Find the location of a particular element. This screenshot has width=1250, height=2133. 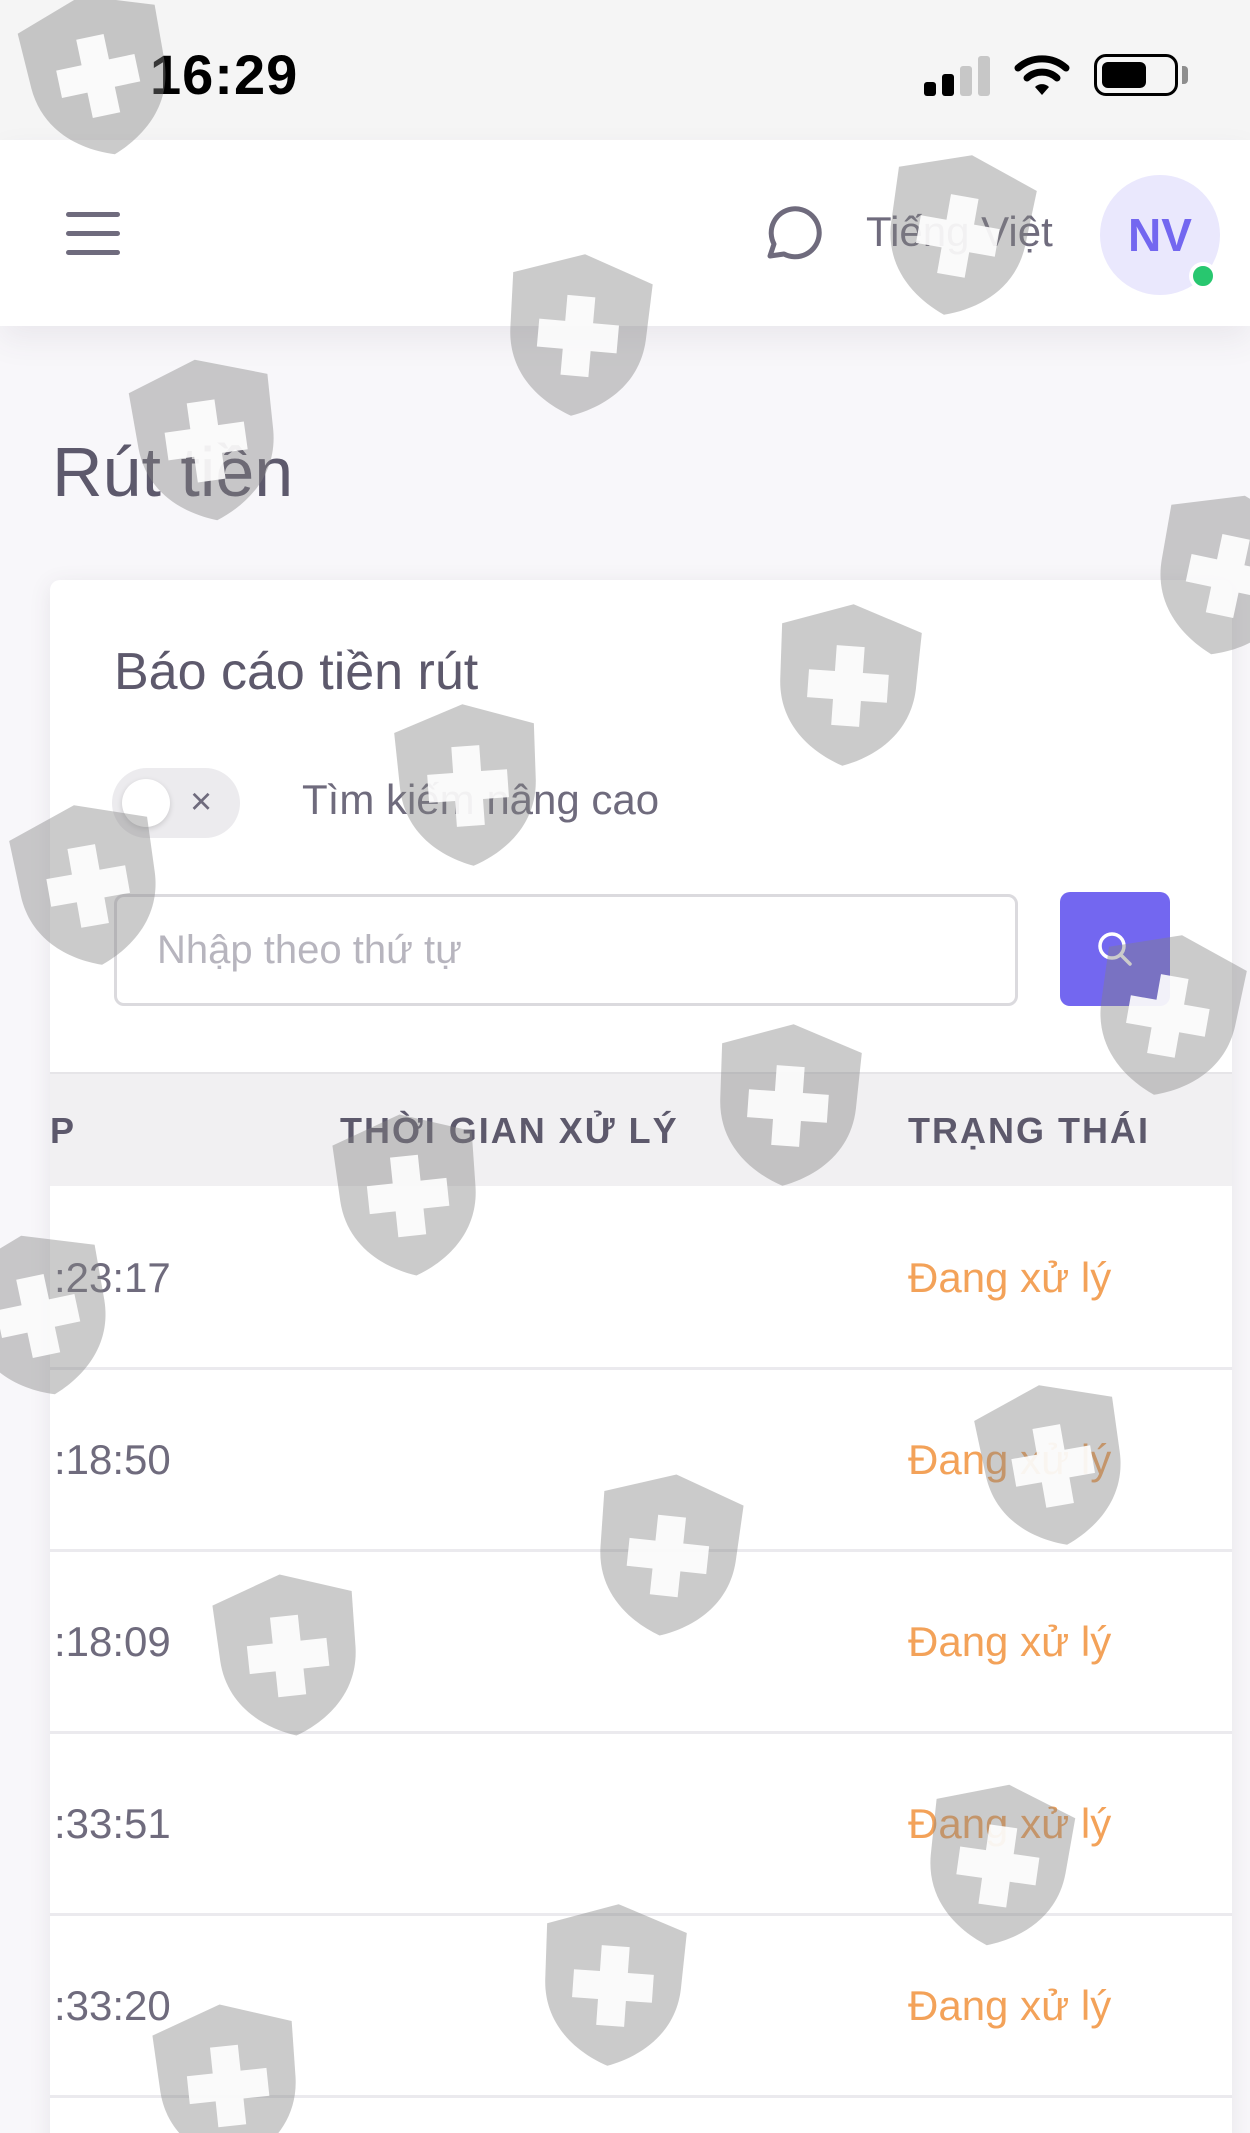

column-header-processing-time: THỜI GIAN XỬ LÝ is located at coordinates (509, 1131).